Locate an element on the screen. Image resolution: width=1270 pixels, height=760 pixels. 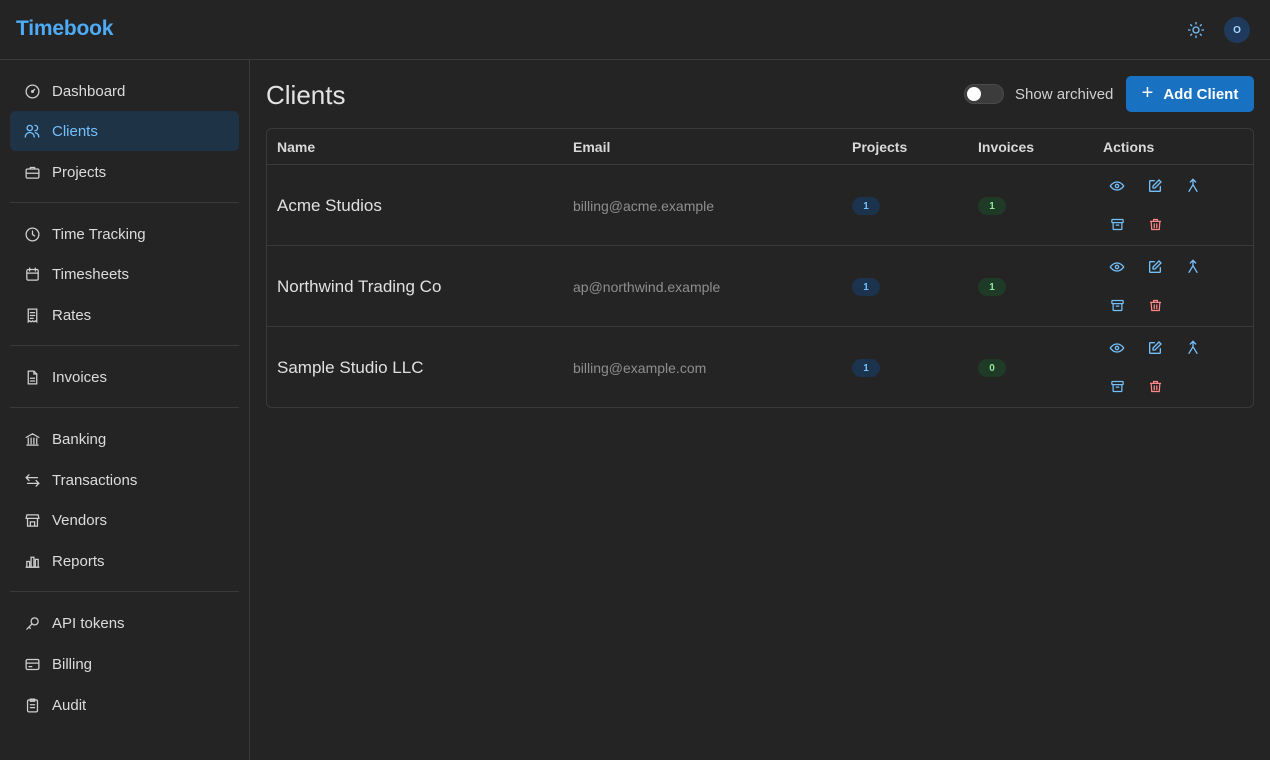
sidebar-item-audit: Audit is located at coordinates (124, 705).